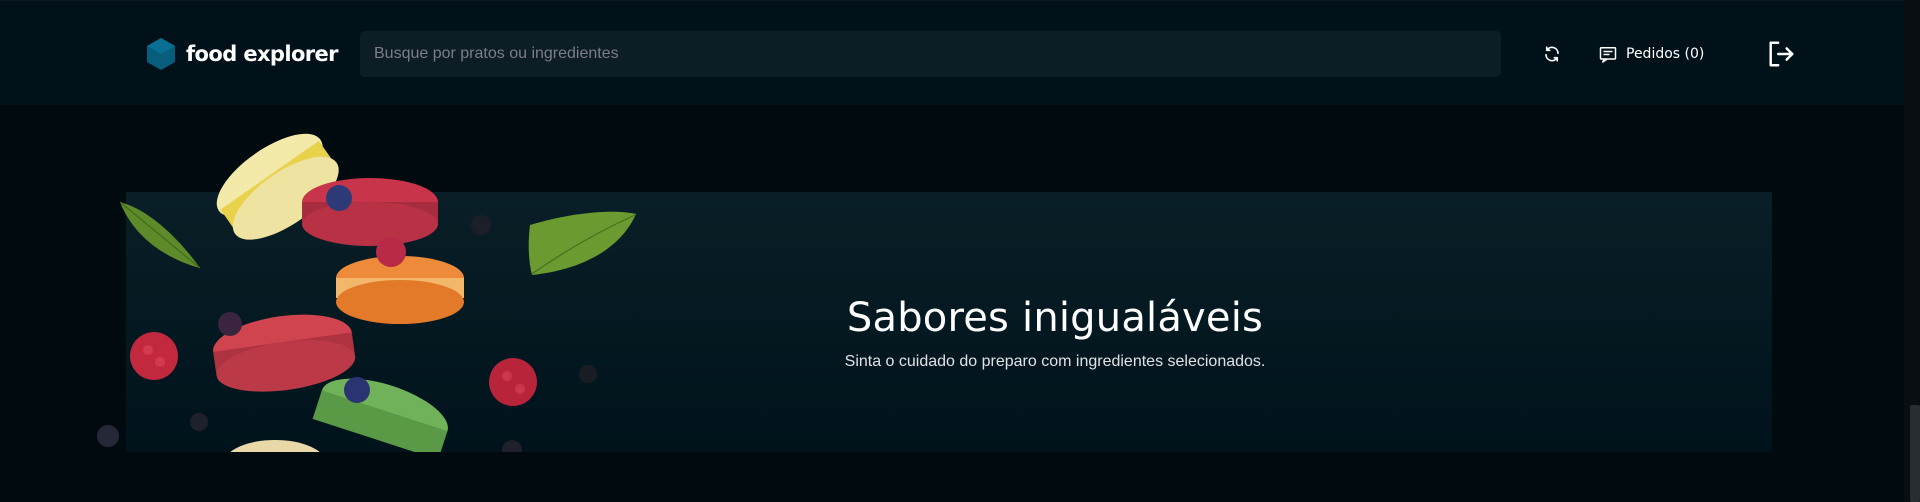 The image size is (1920, 502). I want to click on brand-name: food explorer, so click(262, 54).